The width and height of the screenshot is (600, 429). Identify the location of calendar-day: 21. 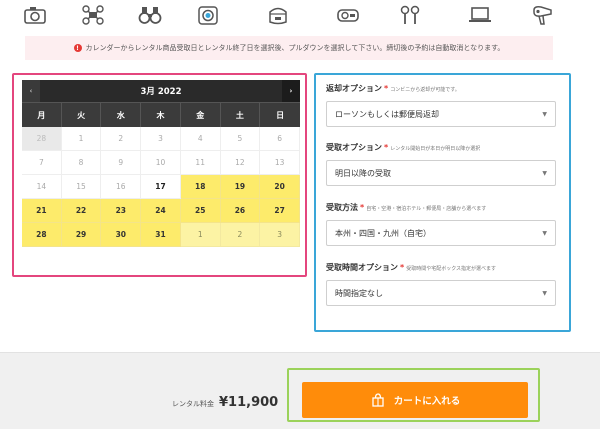
(42, 211).